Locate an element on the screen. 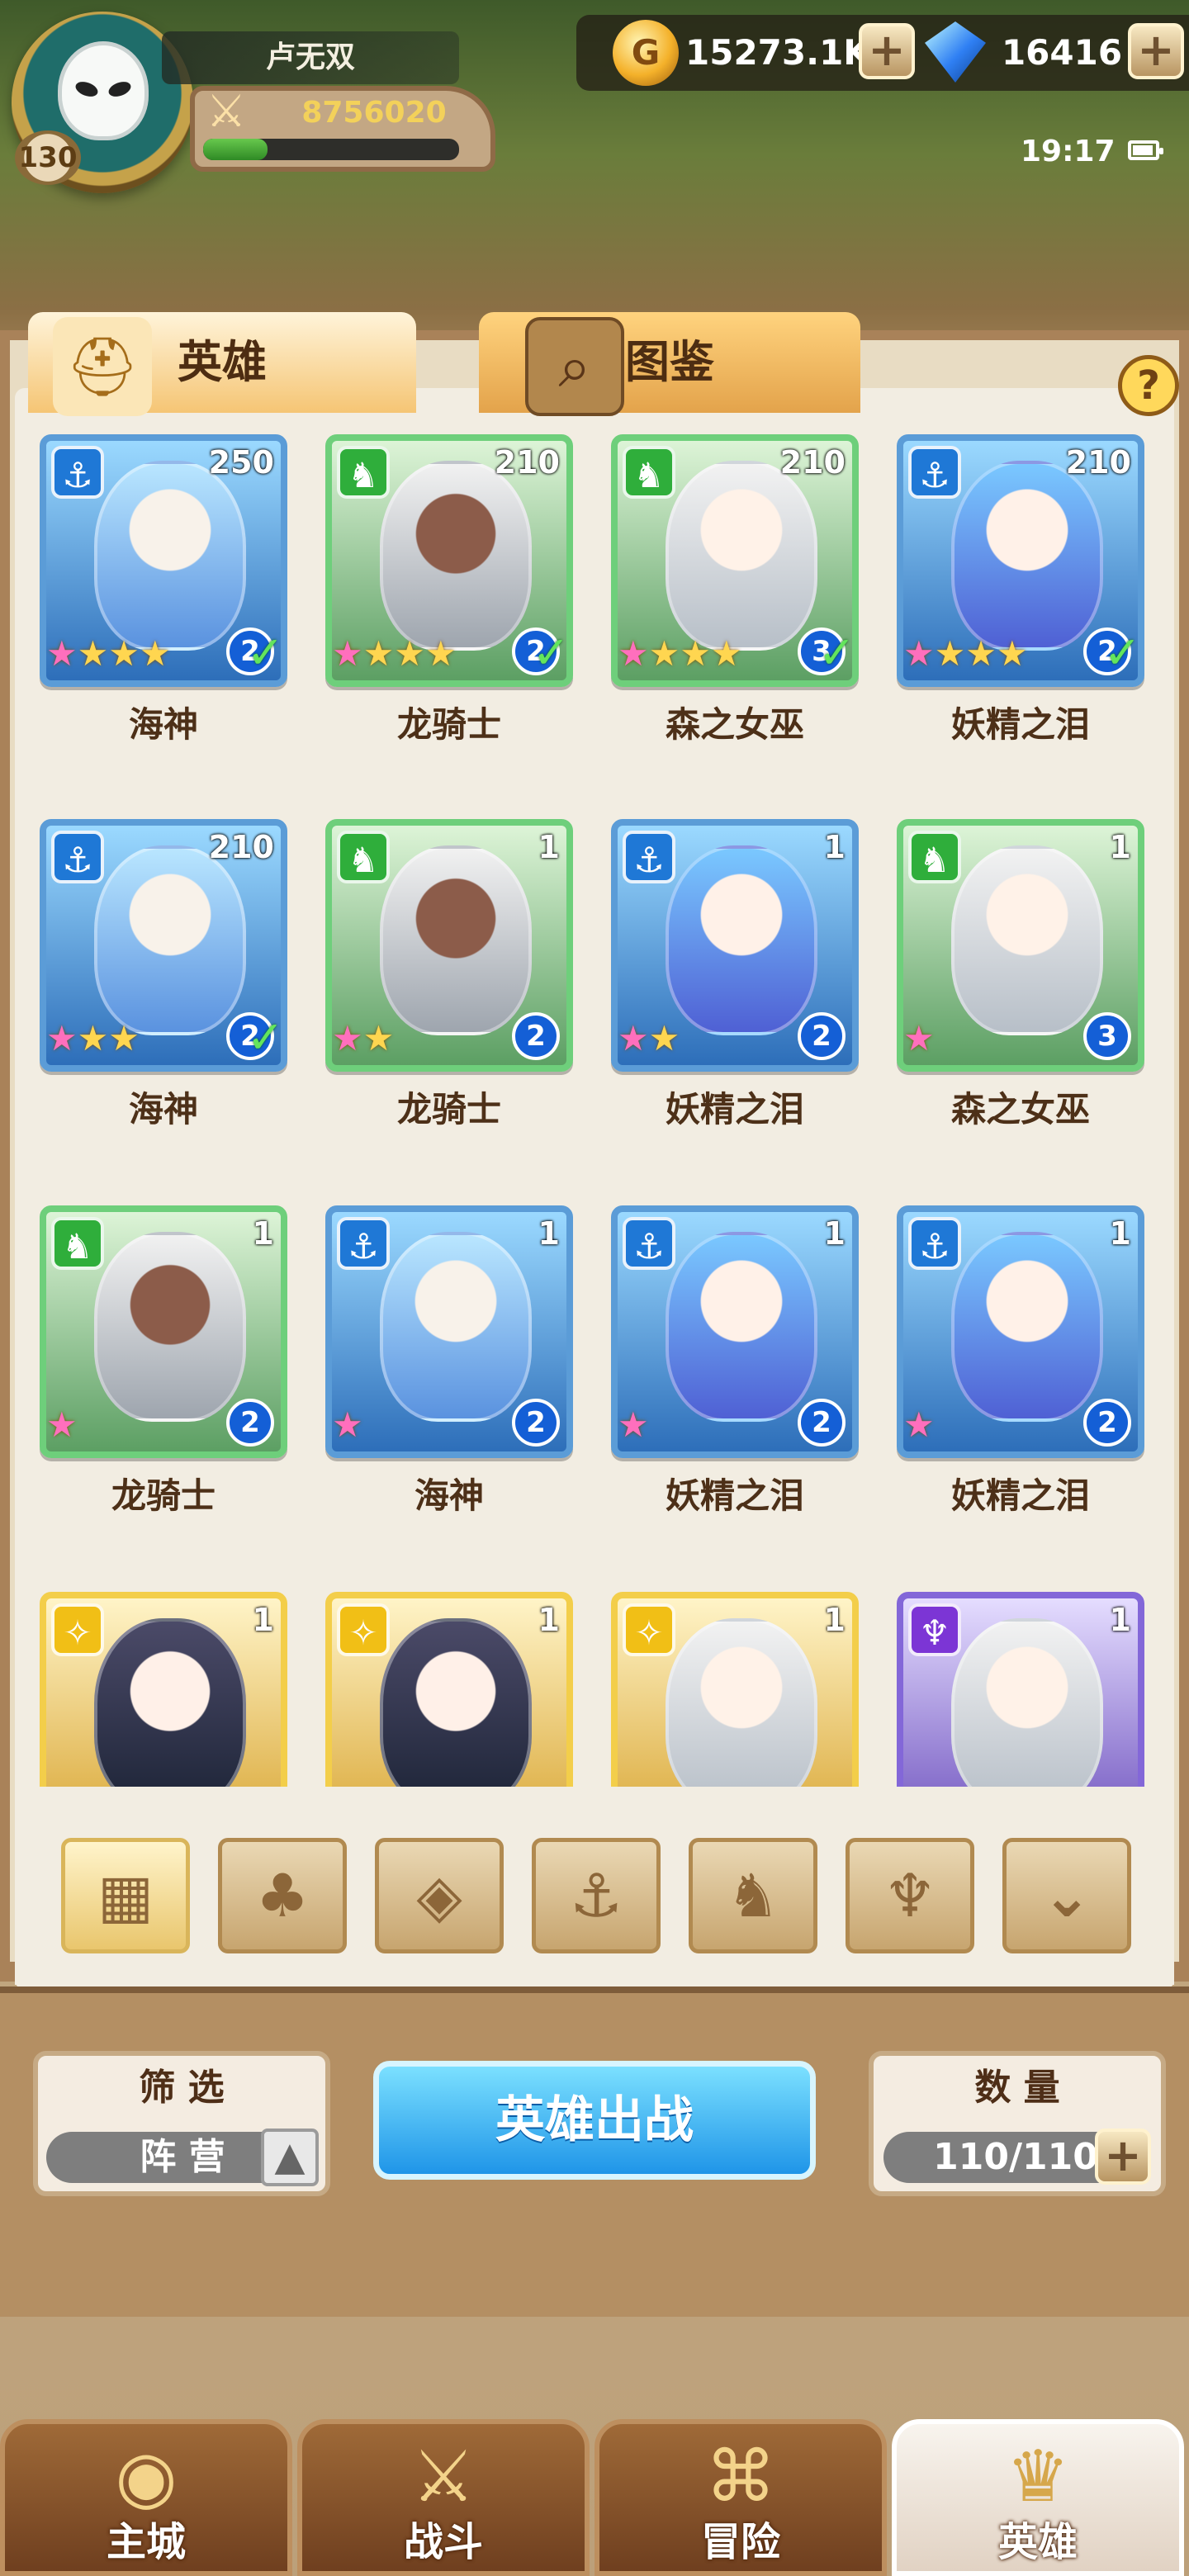 This screenshot has height=2576, width=1189. add-capacity-button: + is located at coordinates (1123, 2157).